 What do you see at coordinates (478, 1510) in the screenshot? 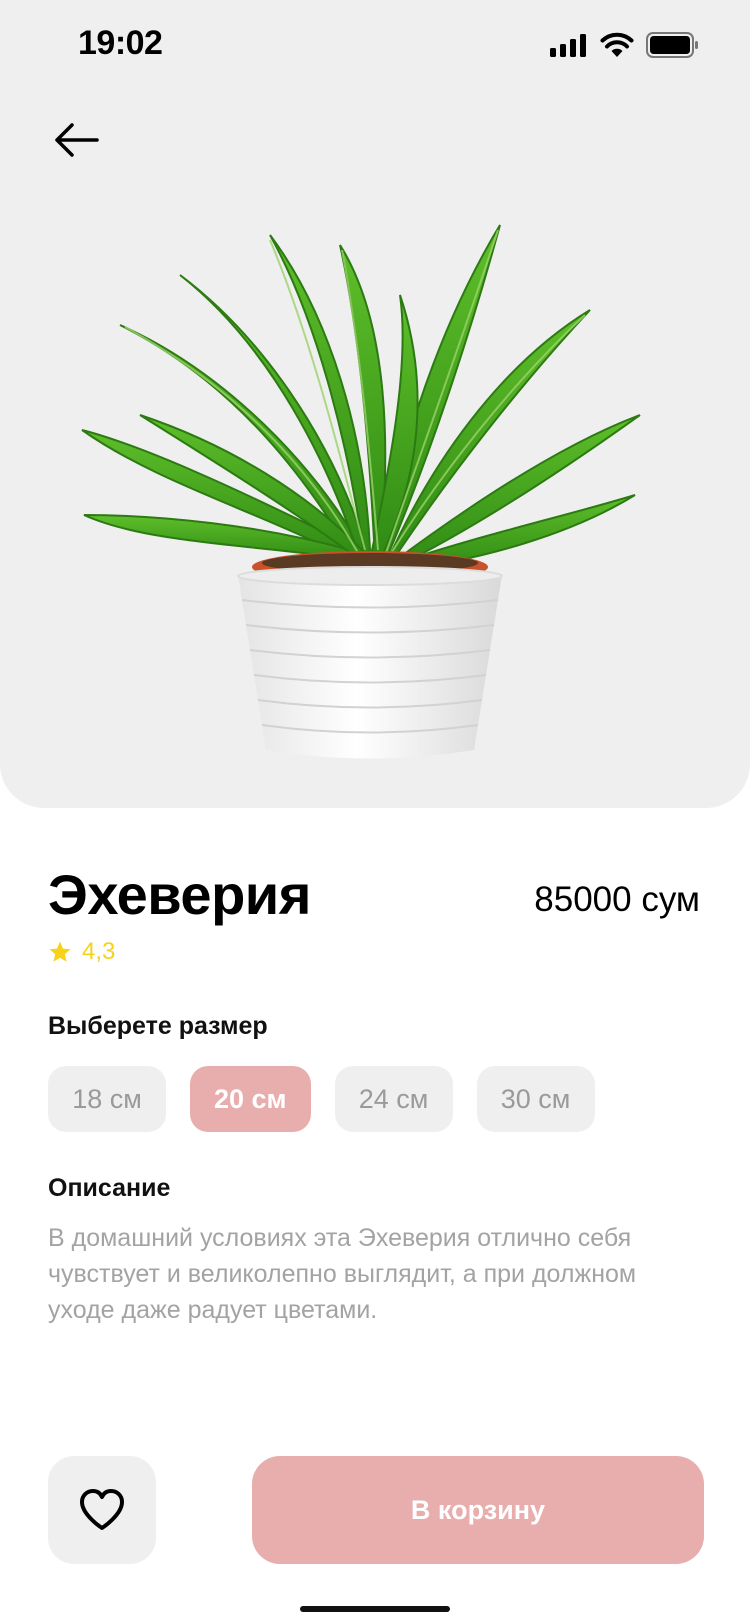
I see `add-to-cart-button: В корзину` at bounding box center [478, 1510].